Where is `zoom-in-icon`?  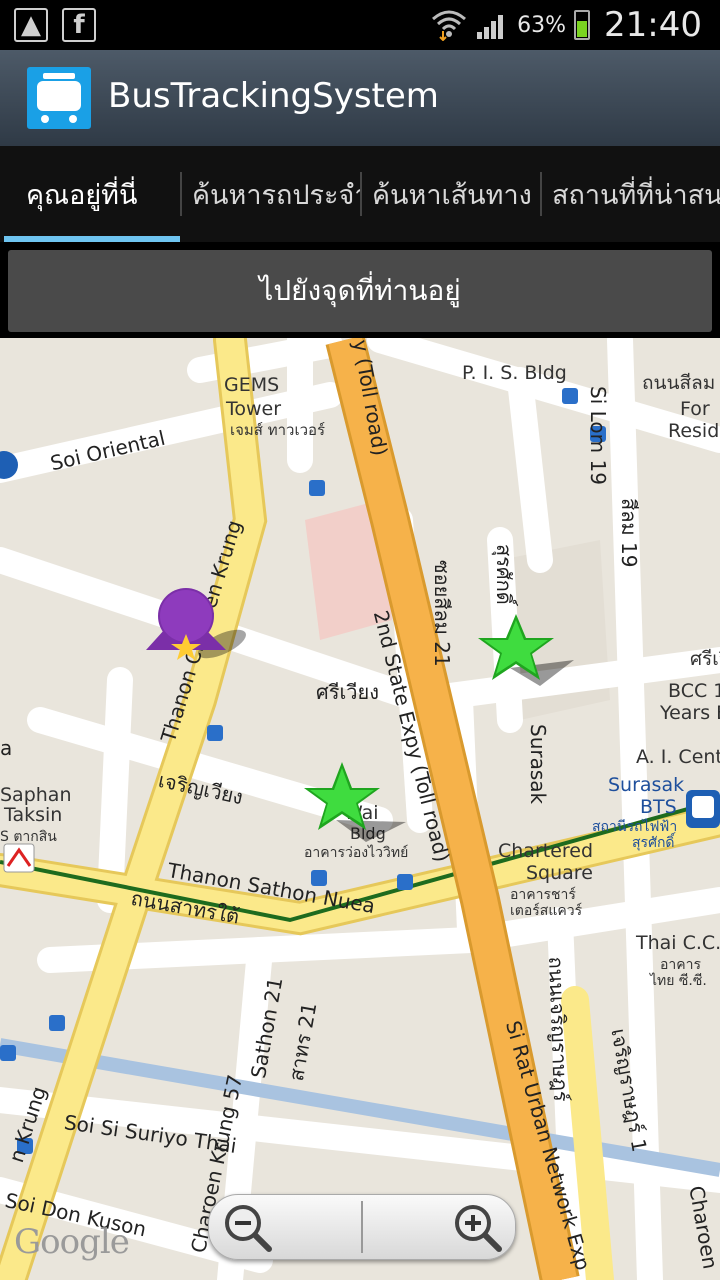
zoom-in-icon is located at coordinates (477, 1227).